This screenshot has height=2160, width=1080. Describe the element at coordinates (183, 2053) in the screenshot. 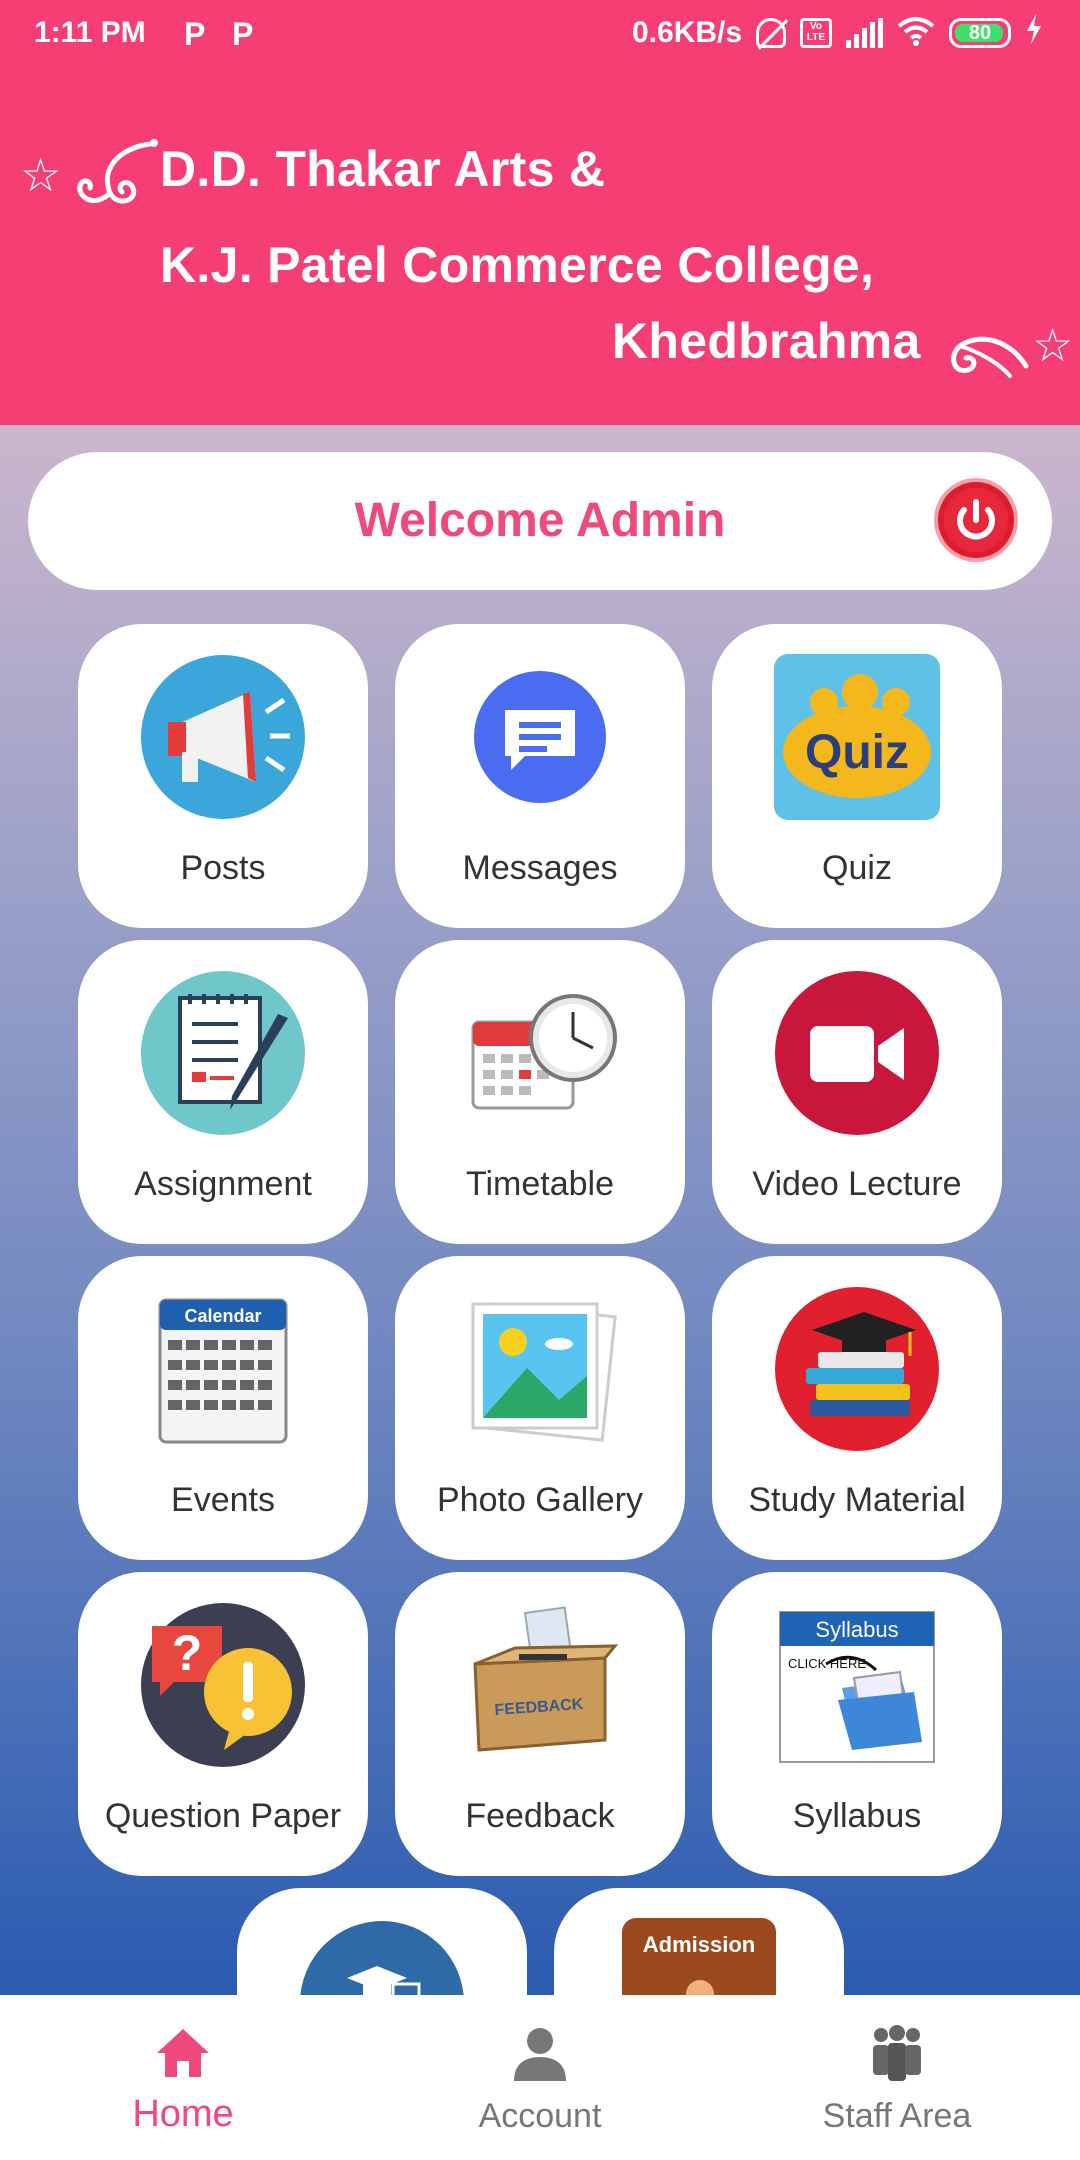

I see `home-icon` at that location.